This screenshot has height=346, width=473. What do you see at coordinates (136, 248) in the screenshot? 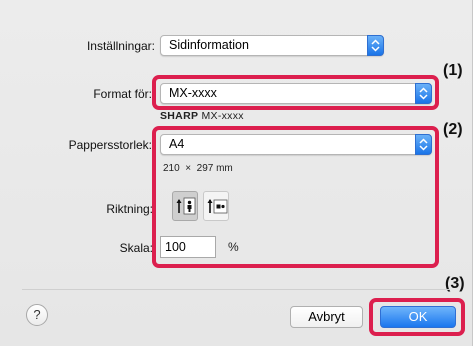
I see `scale-label: Skala:` at bounding box center [136, 248].